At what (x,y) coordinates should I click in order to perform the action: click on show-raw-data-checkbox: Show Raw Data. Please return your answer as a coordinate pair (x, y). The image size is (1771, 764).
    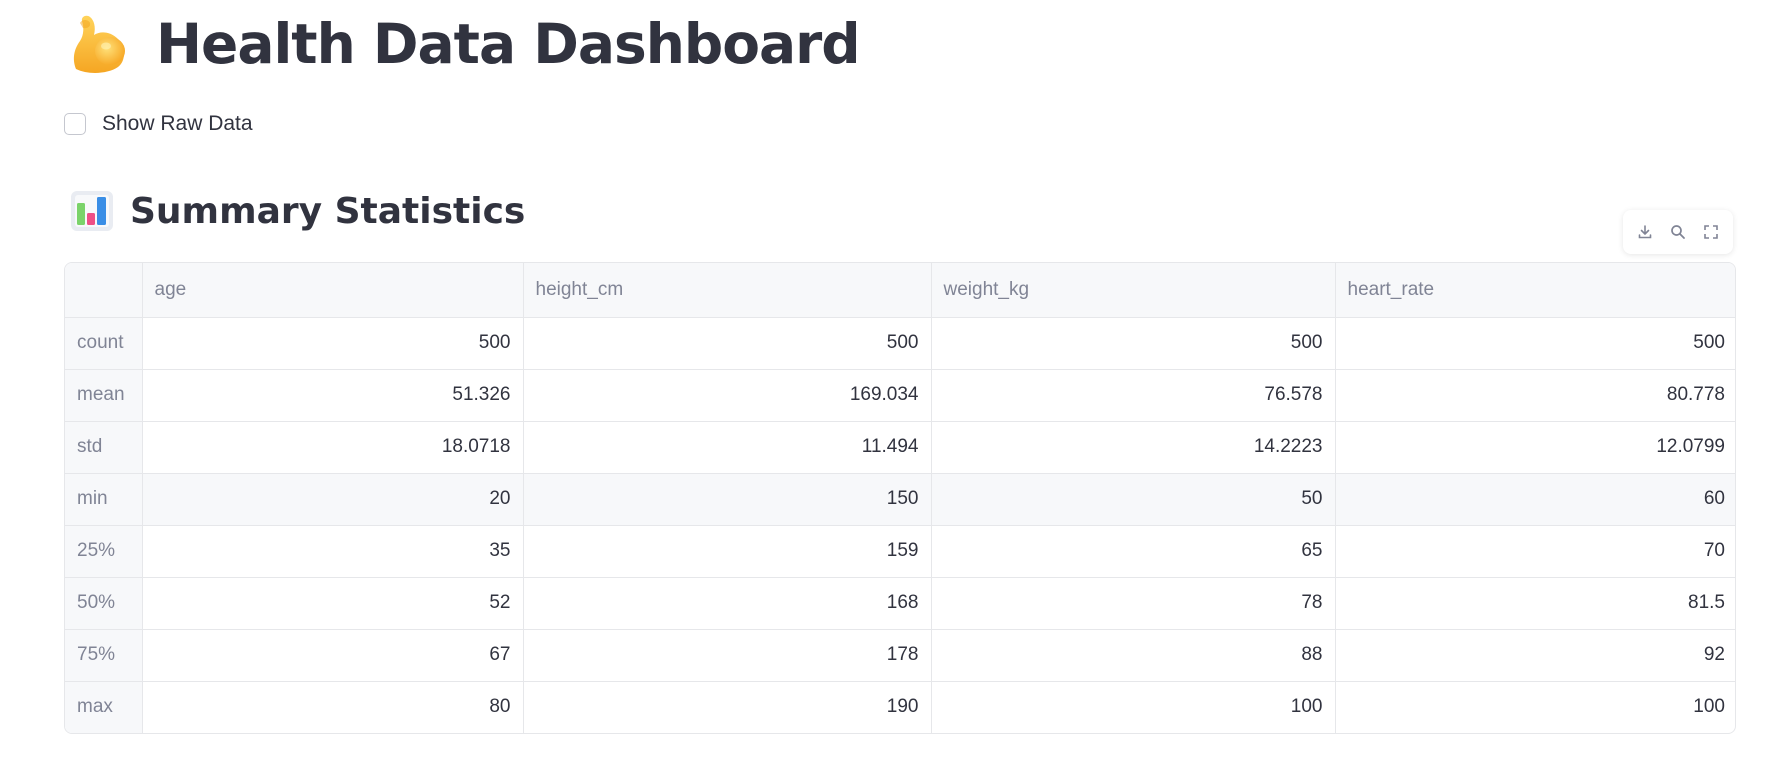
    Looking at the image, I should click on (158, 124).